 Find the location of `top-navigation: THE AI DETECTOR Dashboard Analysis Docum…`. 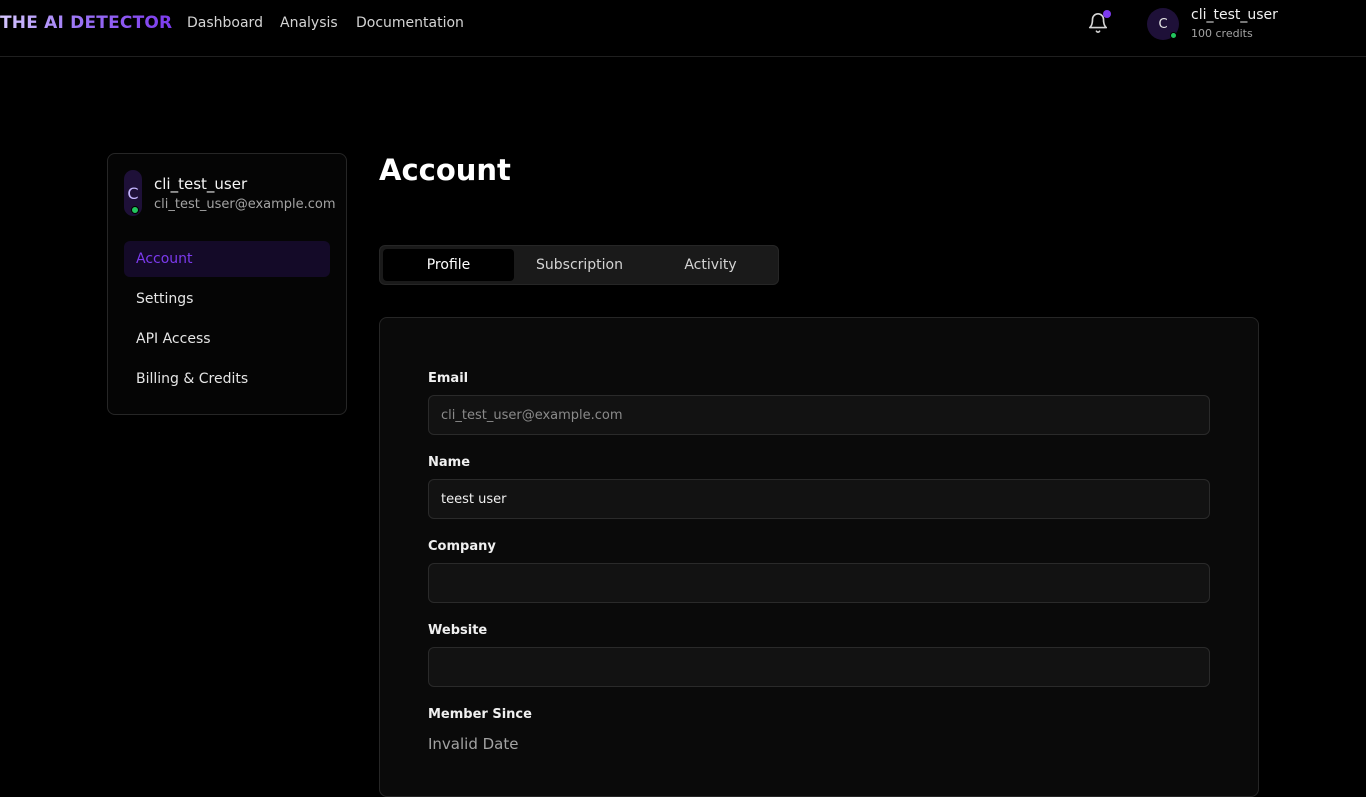

top-navigation: THE AI DETECTOR Dashboard Analysis Docum… is located at coordinates (683, 28).